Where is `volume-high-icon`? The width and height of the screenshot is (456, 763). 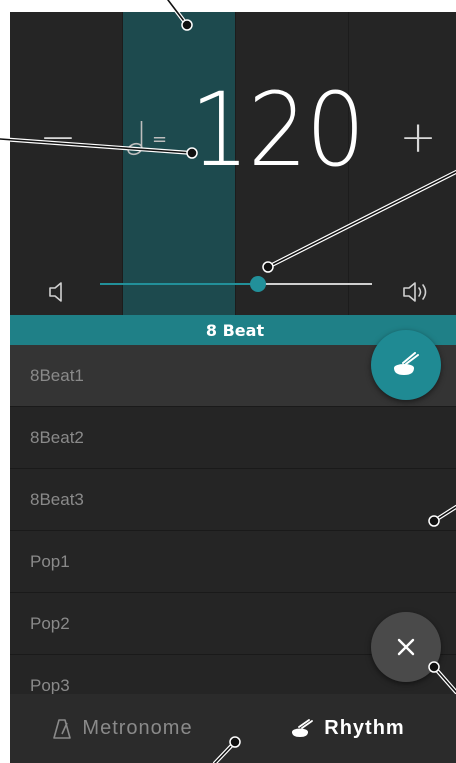
volume-high-icon is located at coordinates (415, 292).